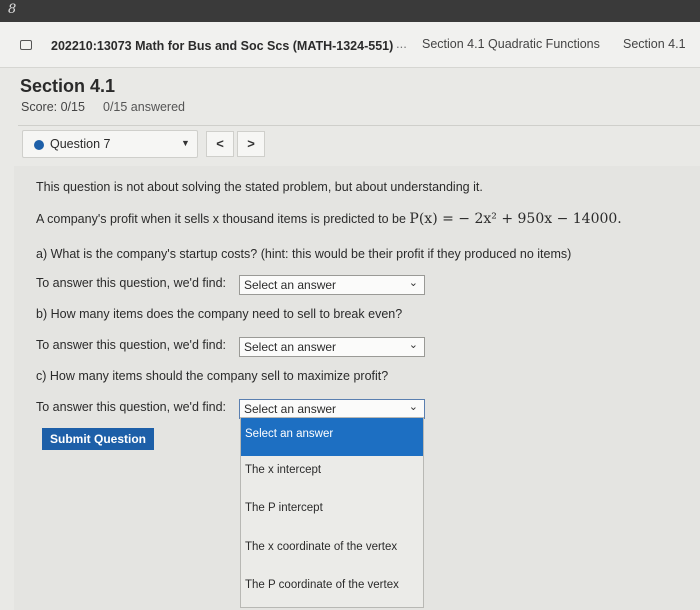  Describe the element at coordinates (39, 145) in the screenshot. I see `status-dot-icon` at that location.